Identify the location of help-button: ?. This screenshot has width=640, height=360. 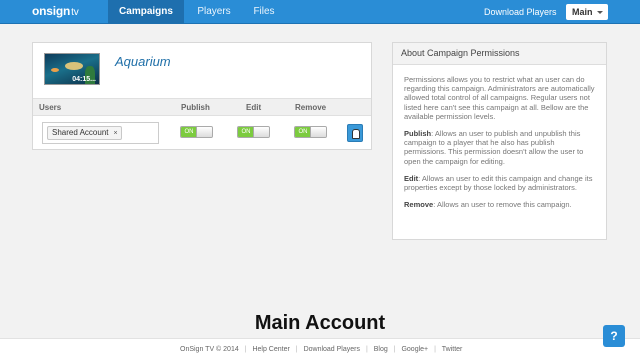
(614, 336).